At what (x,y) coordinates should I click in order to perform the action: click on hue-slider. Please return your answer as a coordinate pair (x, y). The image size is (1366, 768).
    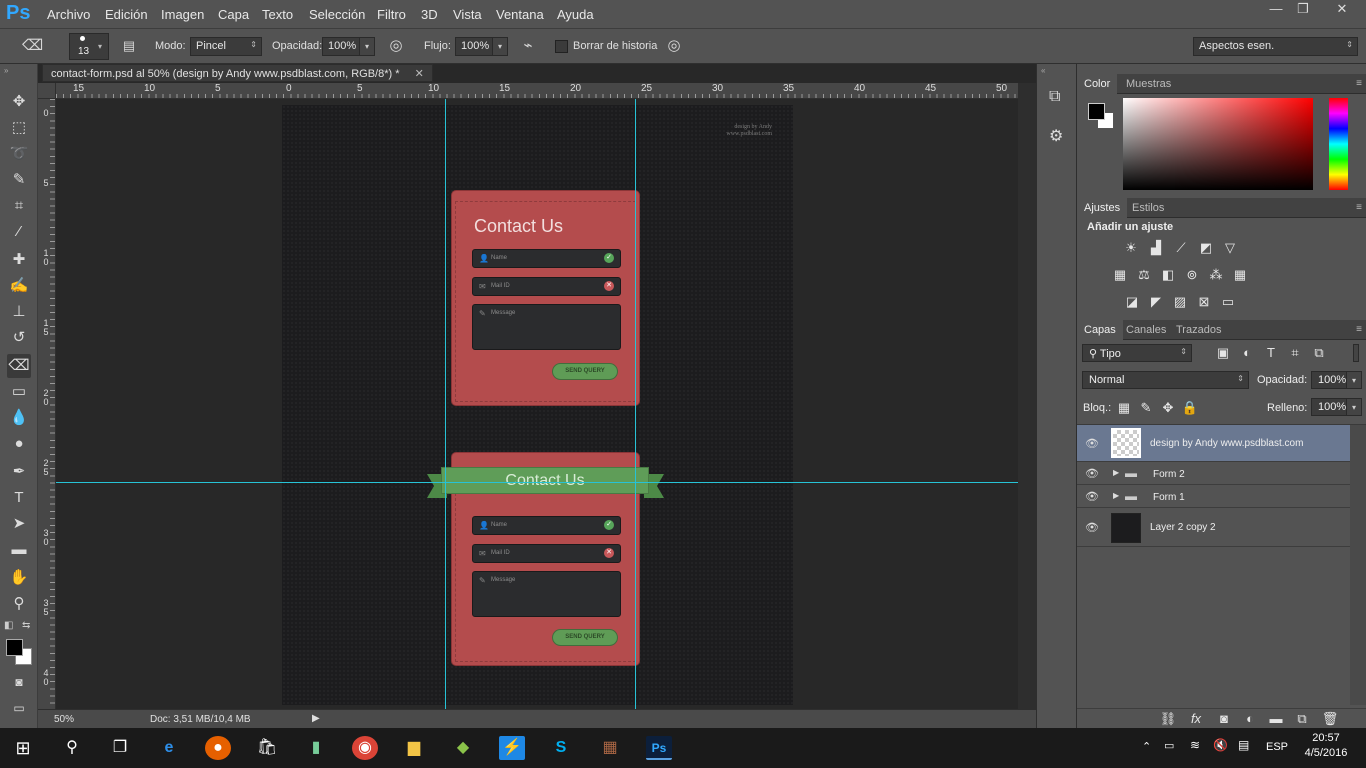
    Looking at the image, I should click on (1338, 144).